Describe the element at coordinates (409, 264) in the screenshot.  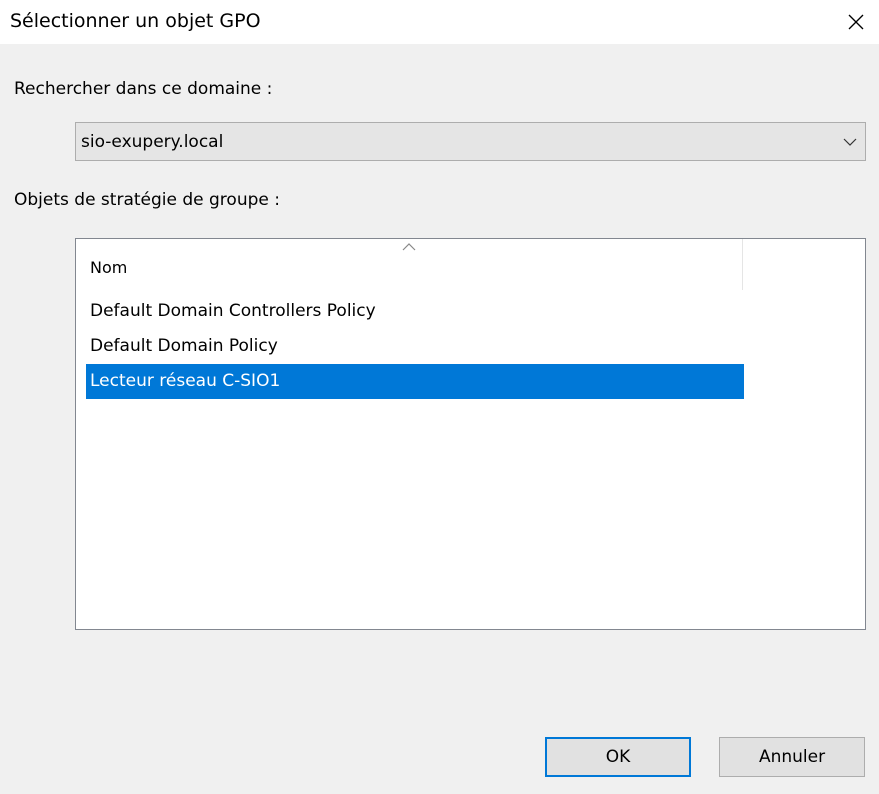
I see `column-header-name: Nom` at that location.